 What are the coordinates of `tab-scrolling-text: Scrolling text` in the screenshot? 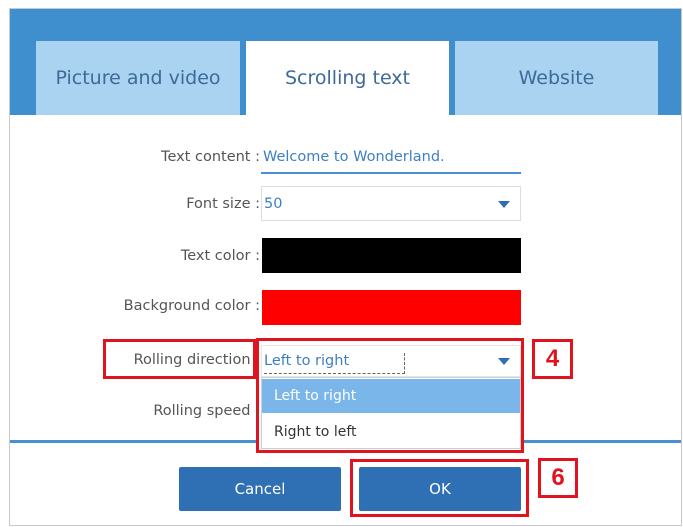 It's located at (347, 78).